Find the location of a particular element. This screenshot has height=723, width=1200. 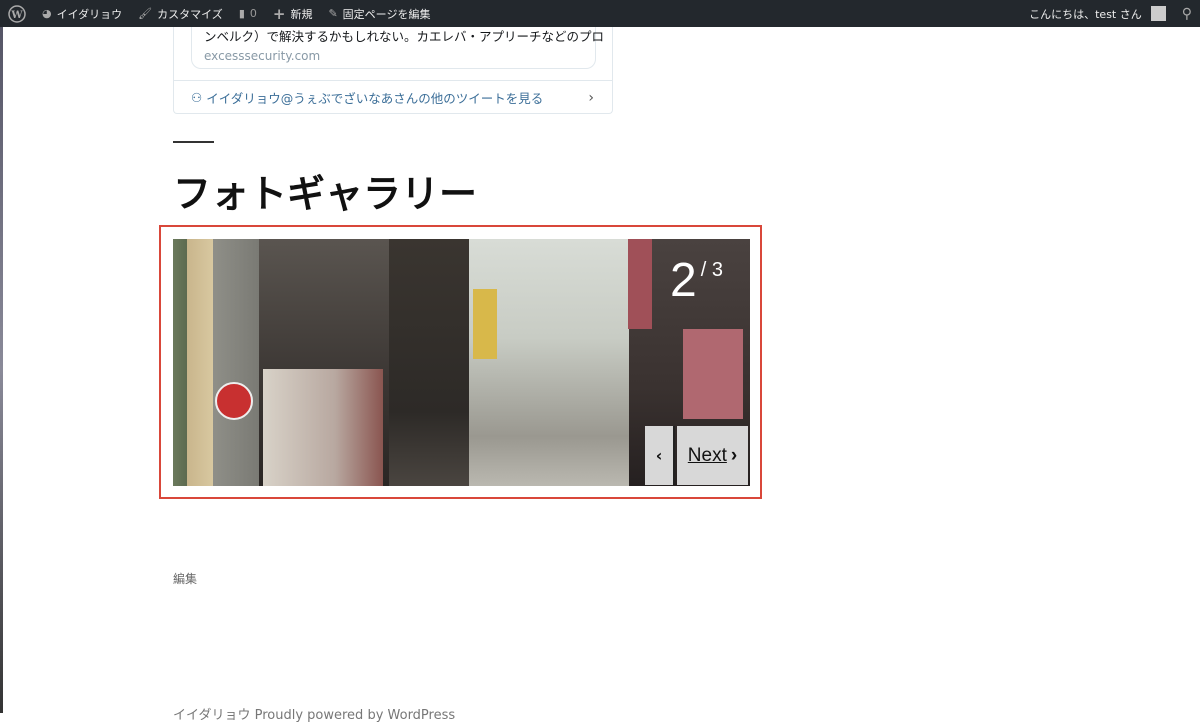

customize-menu: 🖌 カスタマイズ is located at coordinates (180, 13).